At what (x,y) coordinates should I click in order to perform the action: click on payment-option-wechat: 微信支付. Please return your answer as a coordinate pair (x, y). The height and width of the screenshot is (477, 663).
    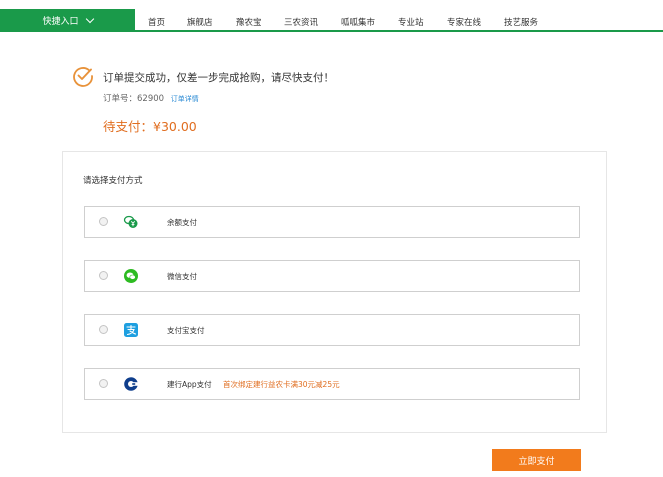
    Looking at the image, I should click on (332, 276).